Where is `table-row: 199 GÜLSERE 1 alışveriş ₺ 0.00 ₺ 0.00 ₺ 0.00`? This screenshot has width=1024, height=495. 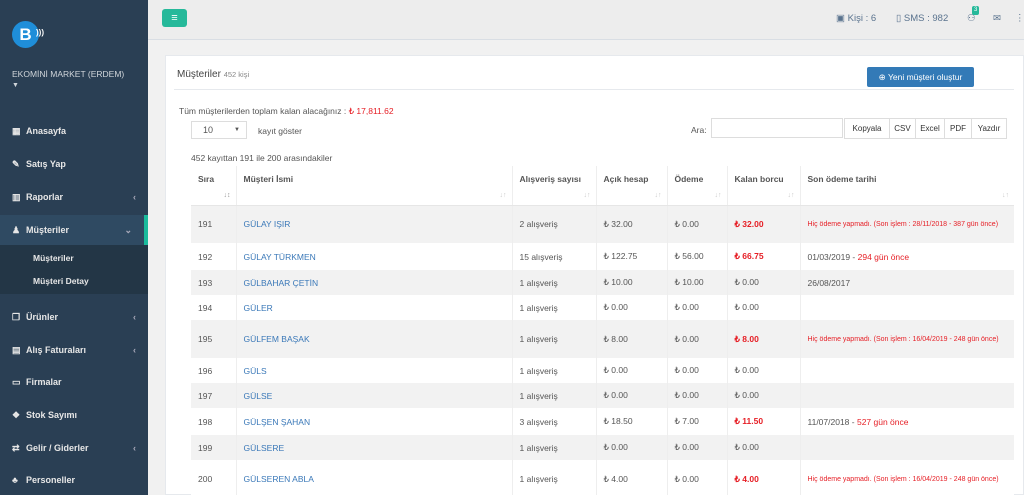
table-row: 199 GÜLSERE 1 alışveriş ₺ 0.00 ₺ 0.00 ₺ 0.00 is located at coordinates (602, 447).